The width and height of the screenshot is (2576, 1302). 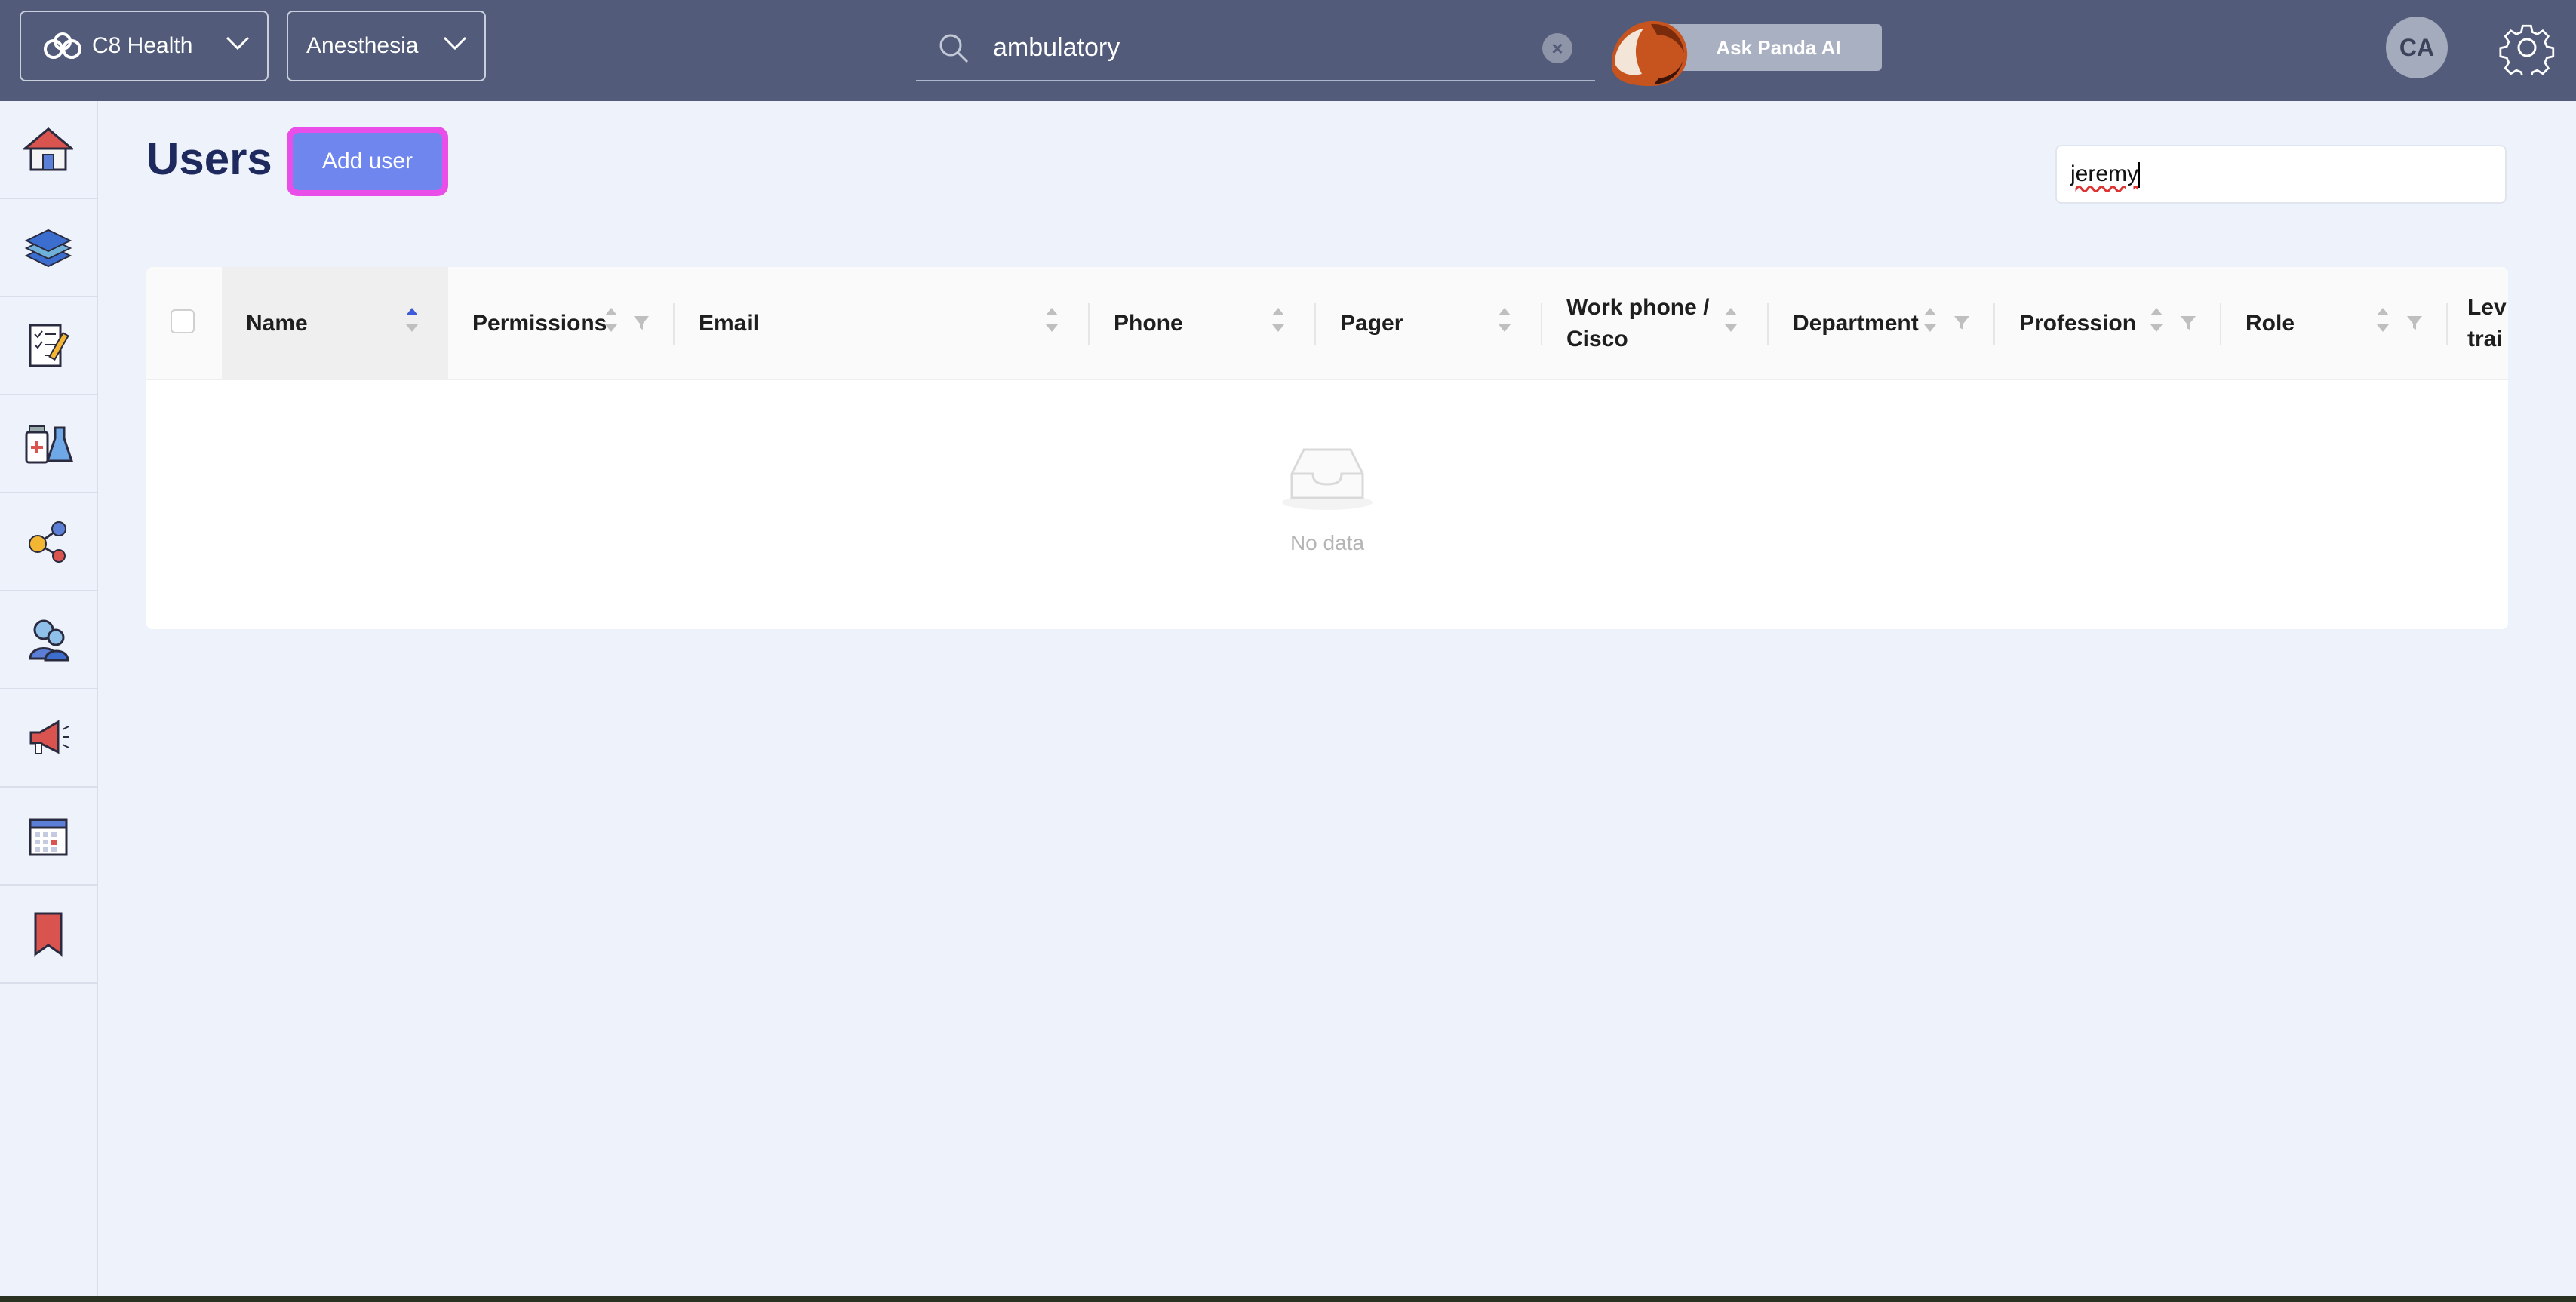 I want to click on column-label: Work phone / Cisco, so click(x=1637, y=323).